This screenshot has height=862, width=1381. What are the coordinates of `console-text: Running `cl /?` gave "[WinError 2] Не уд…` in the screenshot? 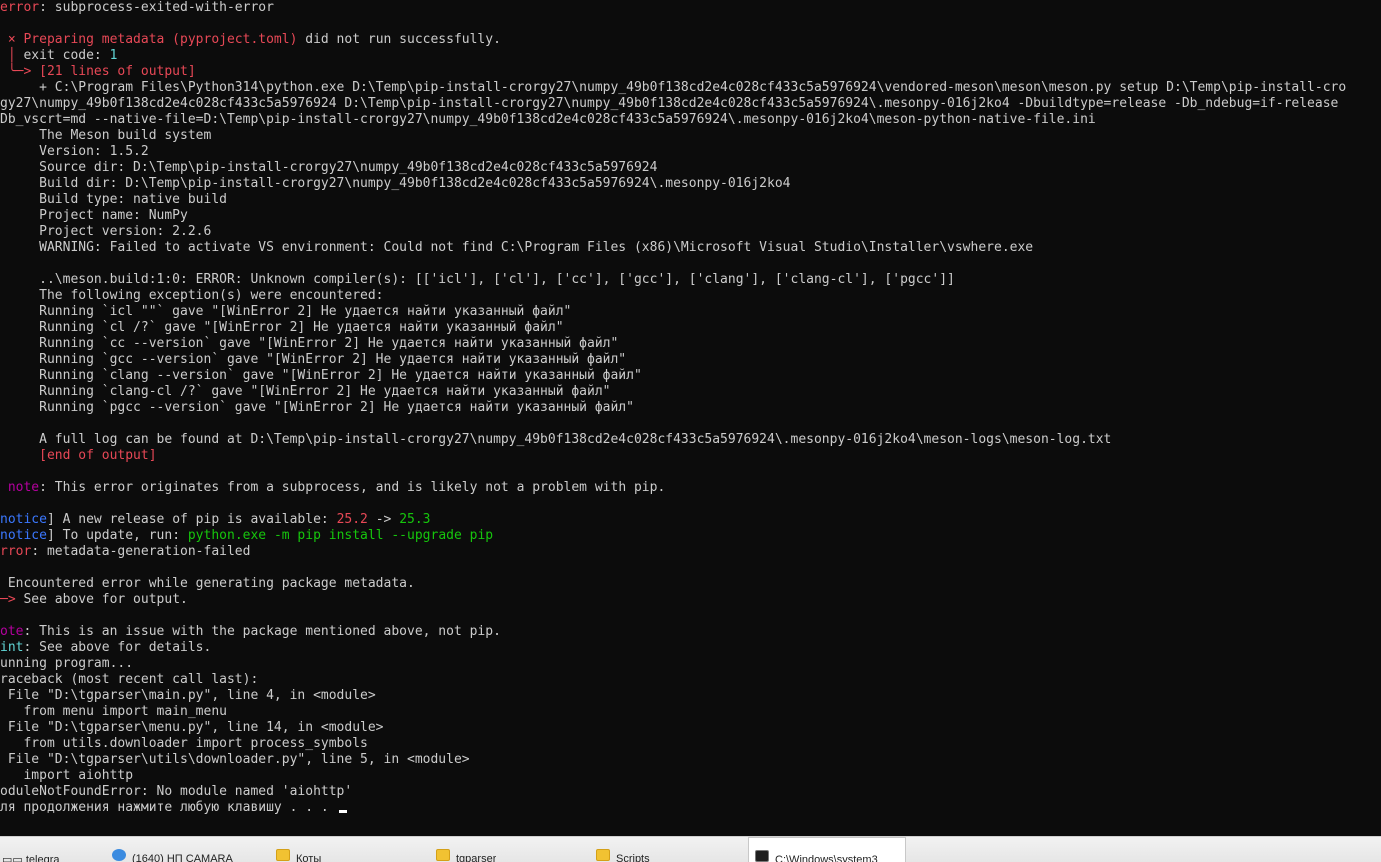 It's located at (282, 327).